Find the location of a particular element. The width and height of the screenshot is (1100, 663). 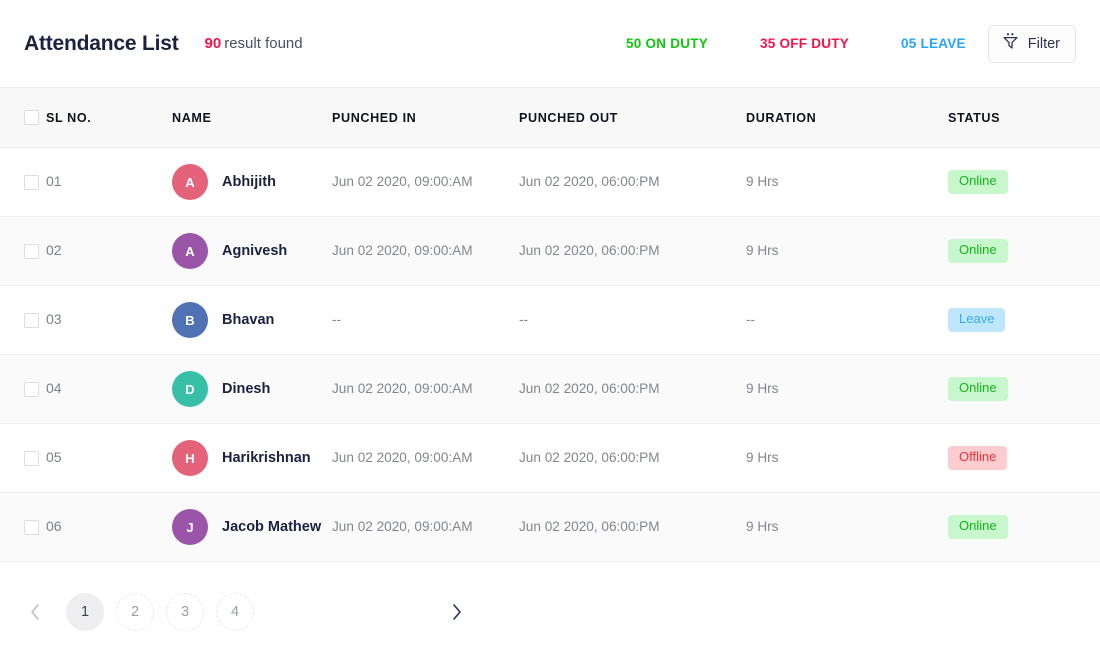

sl-no-value: 06 is located at coordinates (54, 526).